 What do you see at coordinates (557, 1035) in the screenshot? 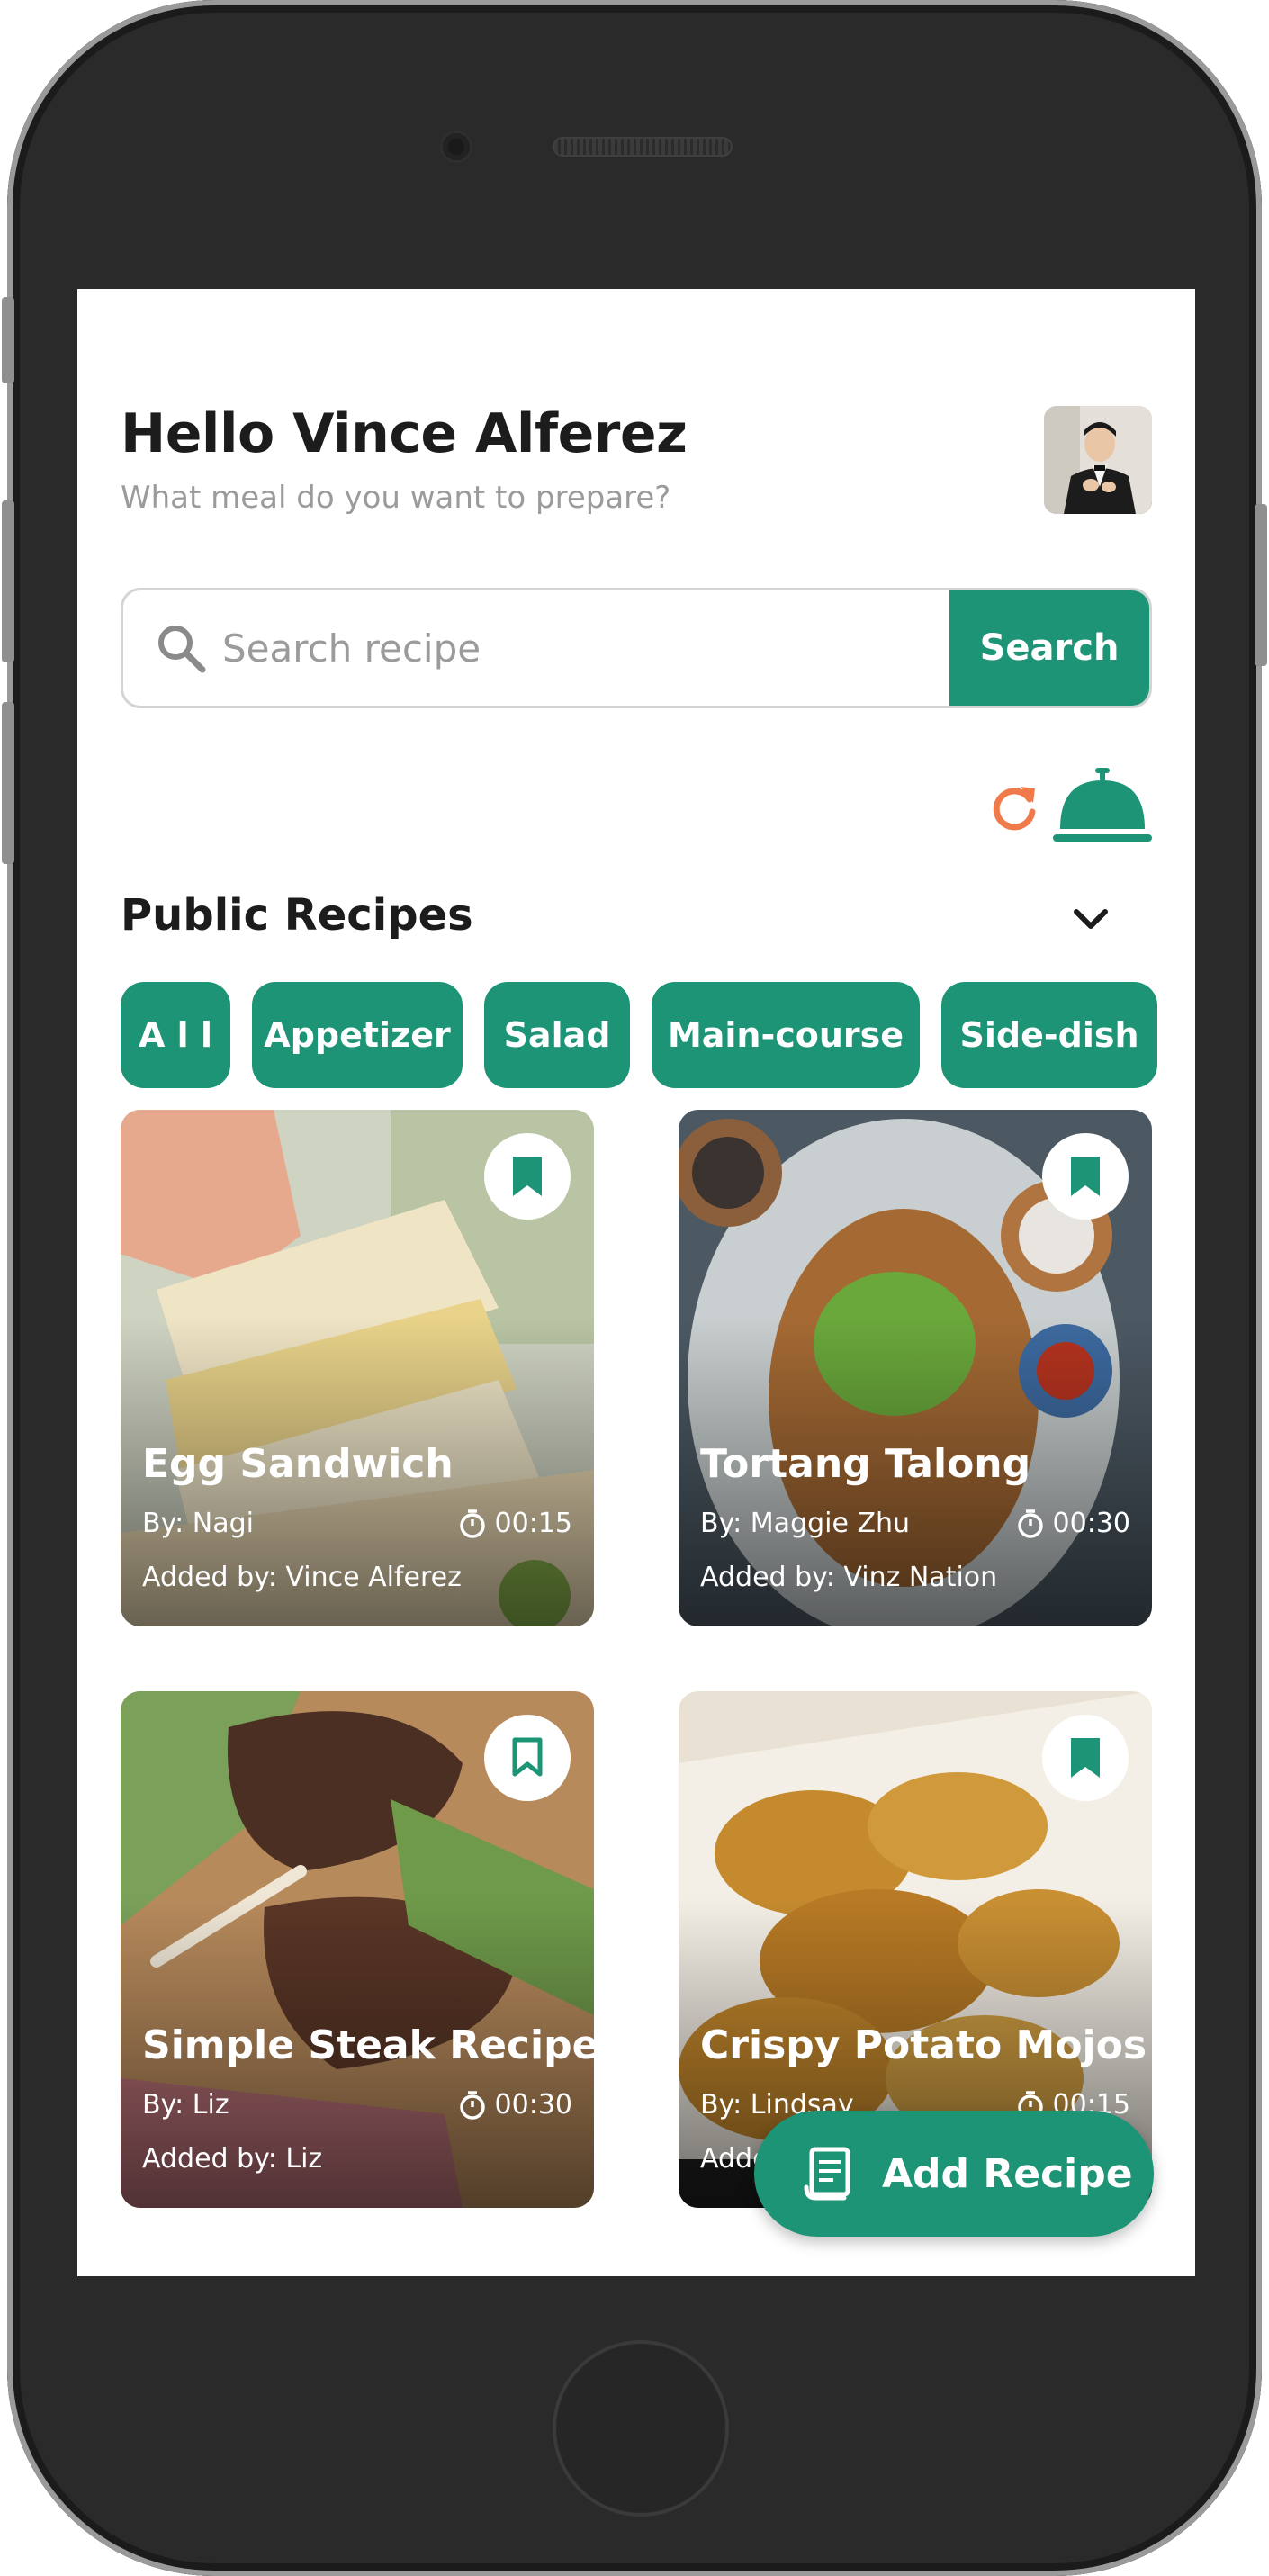
I see `chip-salad: Salad` at bounding box center [557, 1035].